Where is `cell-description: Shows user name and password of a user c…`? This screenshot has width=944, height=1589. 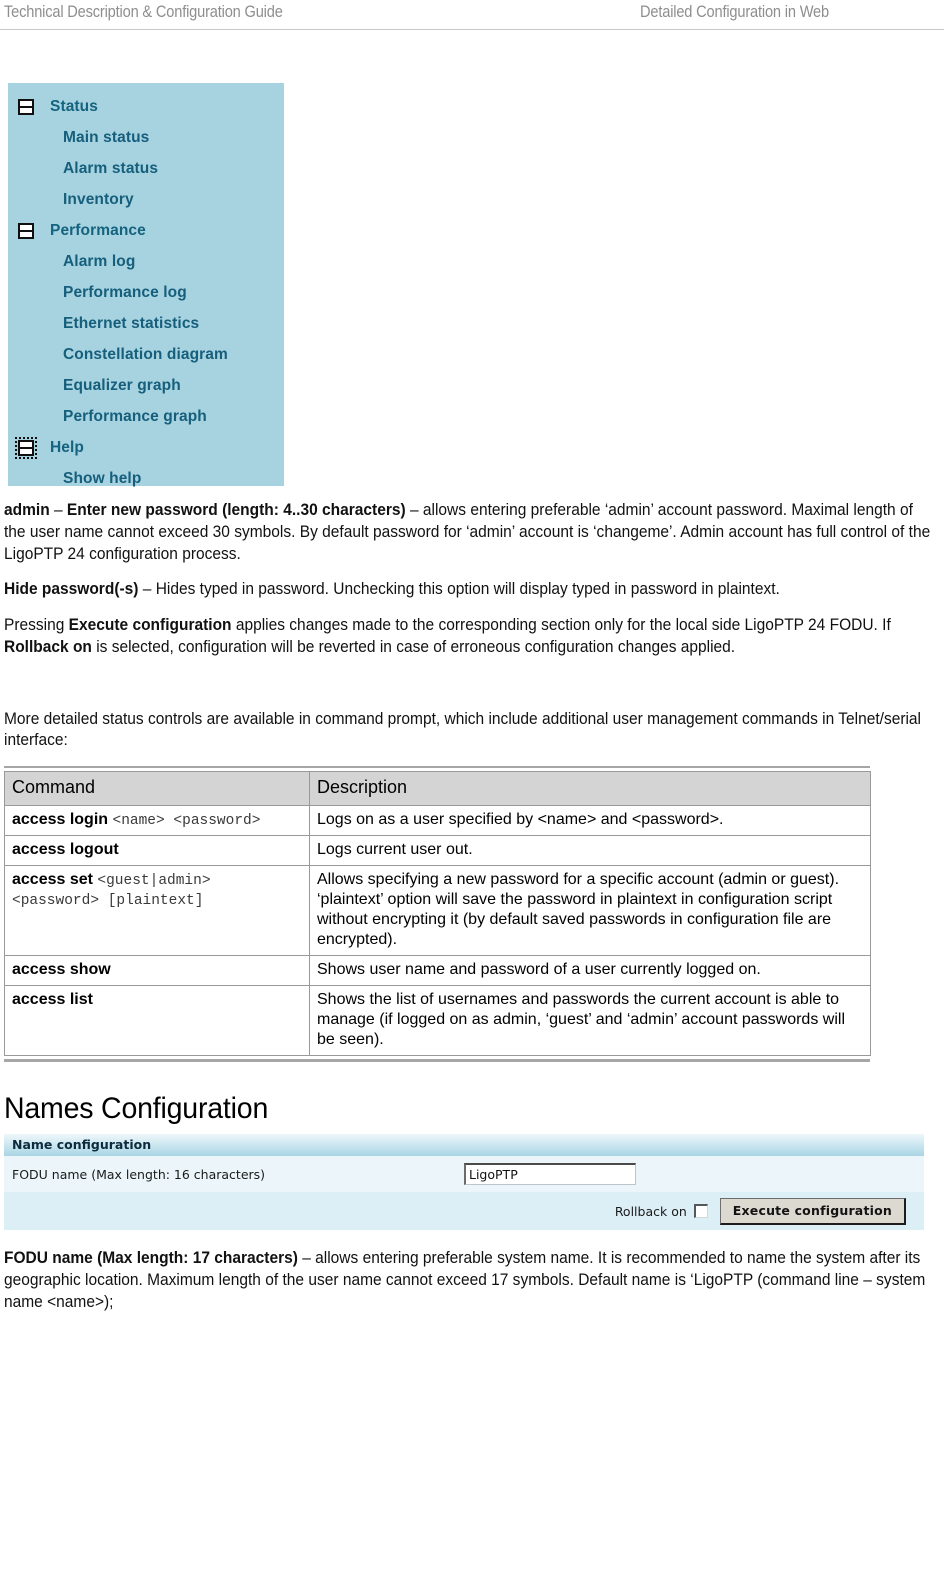 cell-description: Shows user name and password of a user c… is located at coordinates (590, 970).